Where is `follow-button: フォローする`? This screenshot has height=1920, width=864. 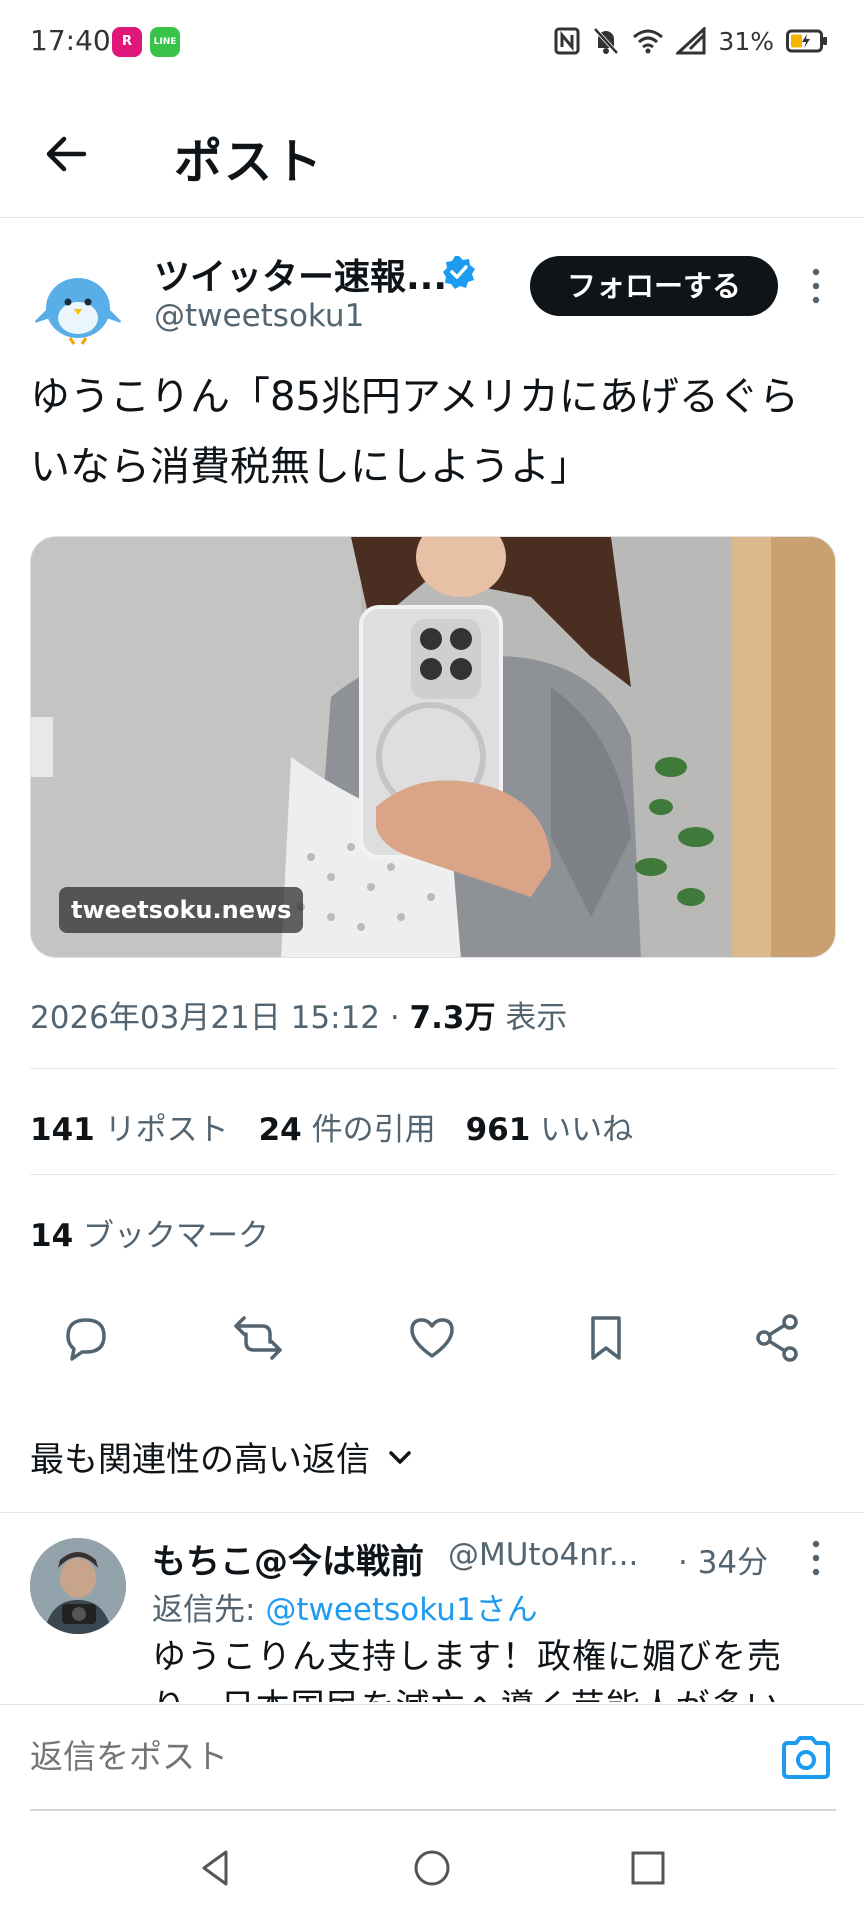 follow-button: フォローする is located at coordinates (654, 286).